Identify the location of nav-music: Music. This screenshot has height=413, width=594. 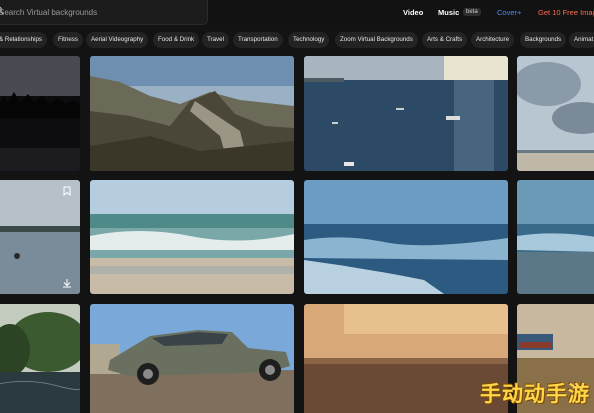
(448, 12).